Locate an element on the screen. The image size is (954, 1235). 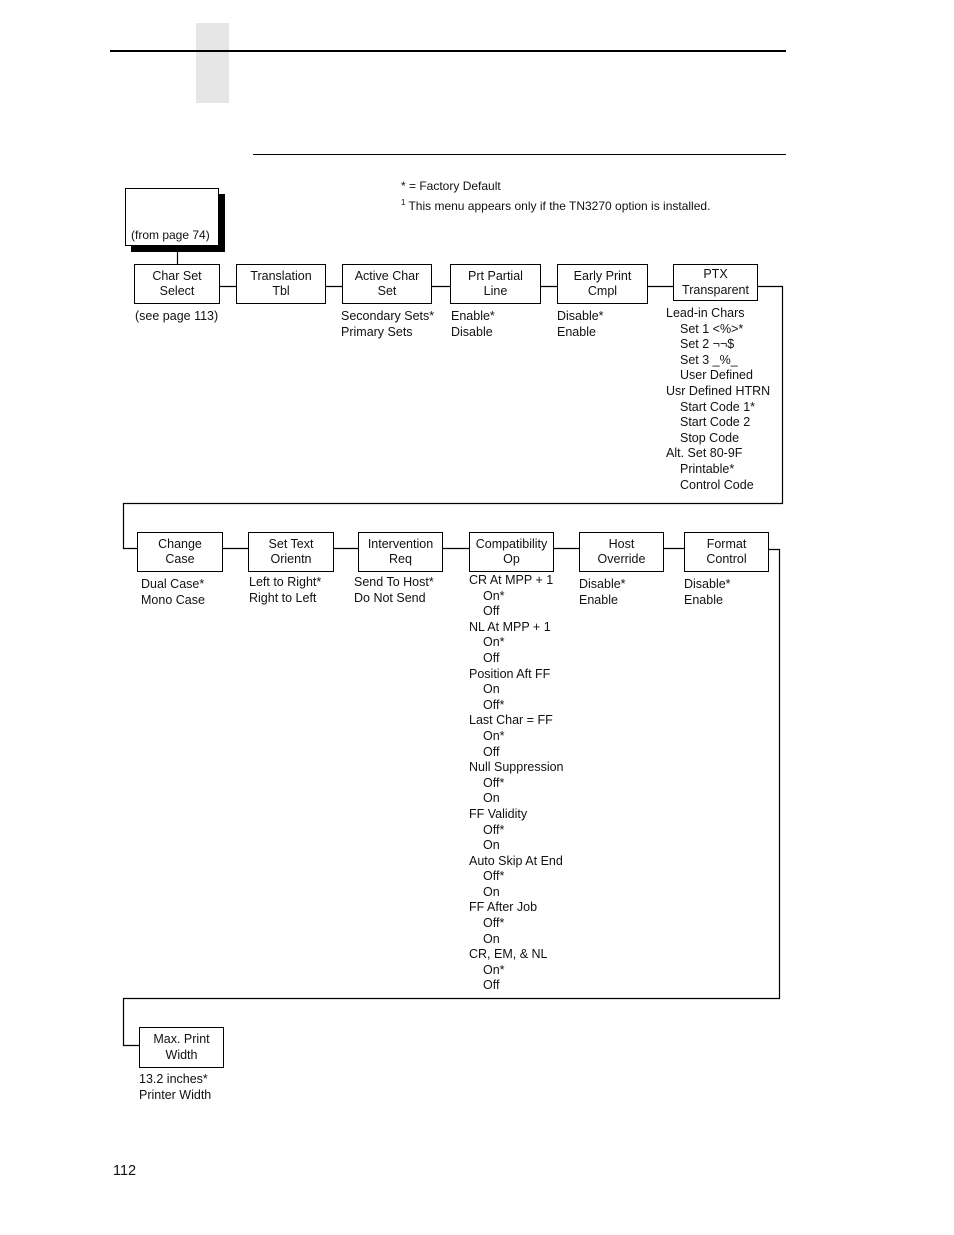
option-choice: User Defined is located at coordinates (716, 375).